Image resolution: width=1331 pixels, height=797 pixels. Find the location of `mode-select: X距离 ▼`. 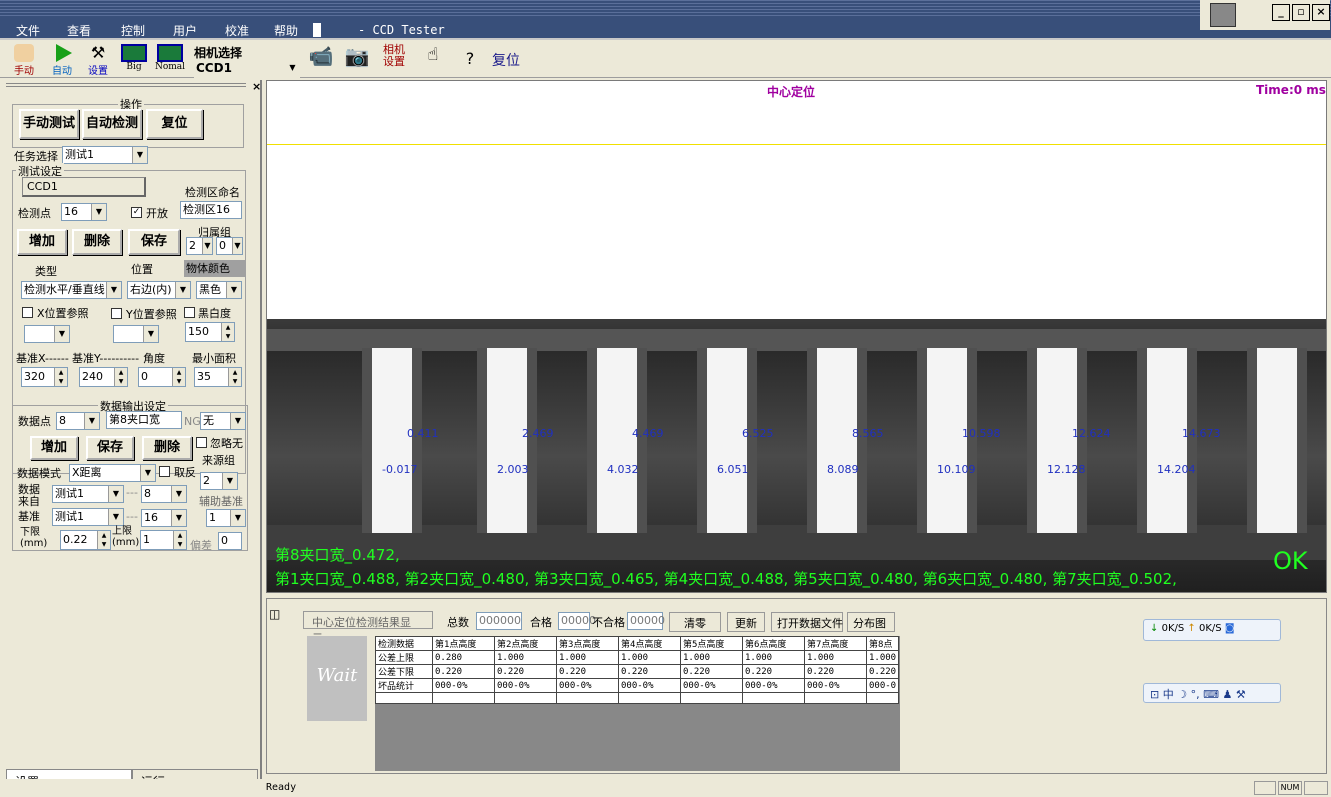

mode-select: X距离 ▼ is located at coordinates (112, 473).